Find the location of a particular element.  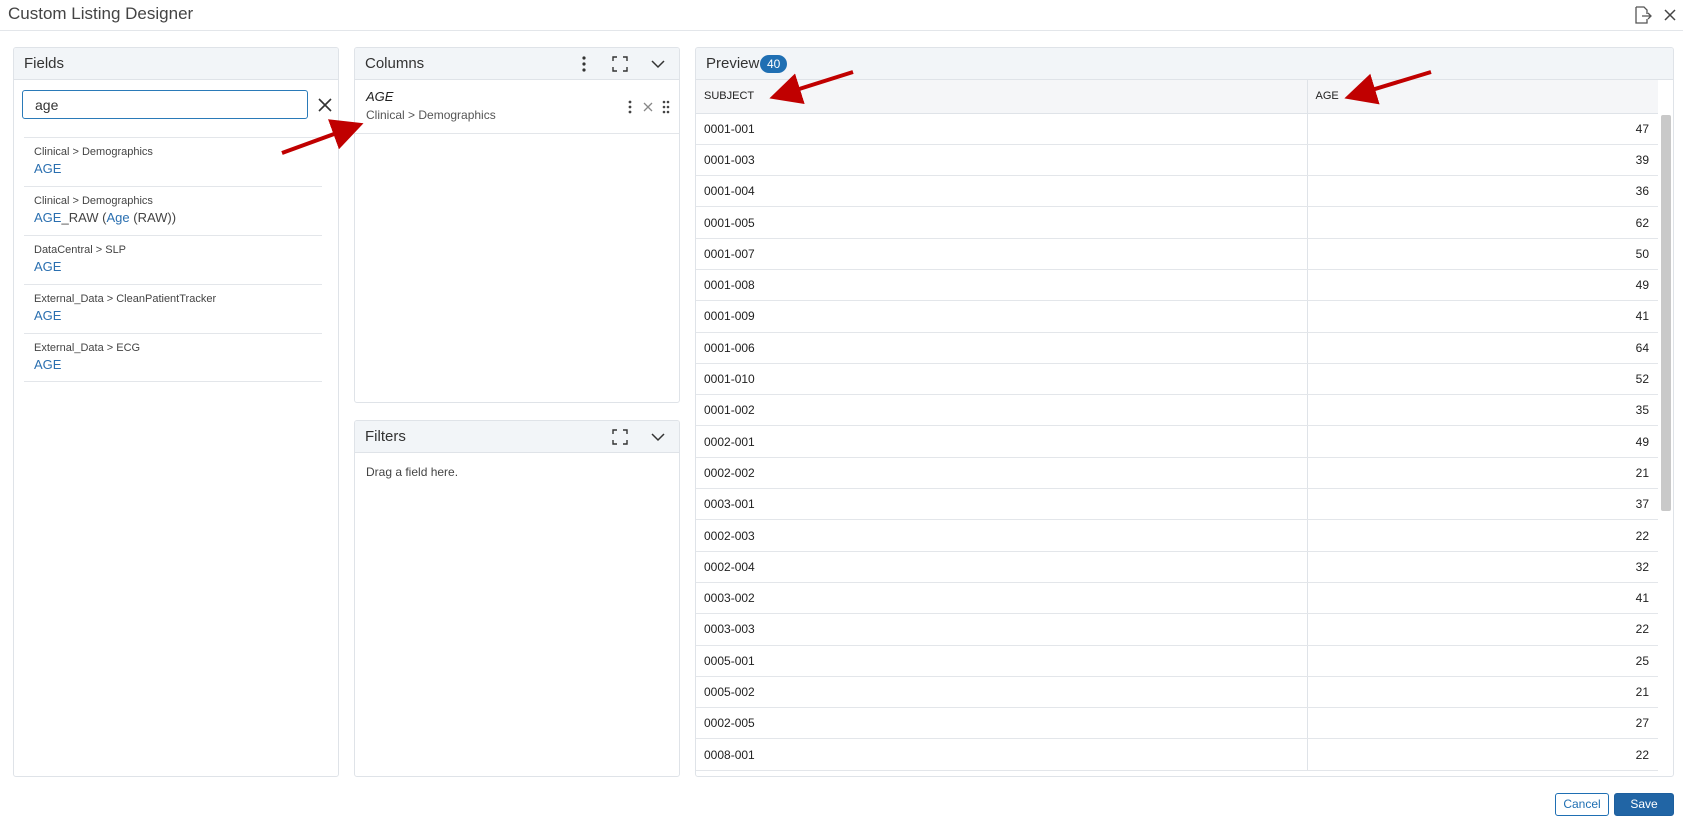

table-row: 0001-006 64 is located at coordinates (1177, 348).